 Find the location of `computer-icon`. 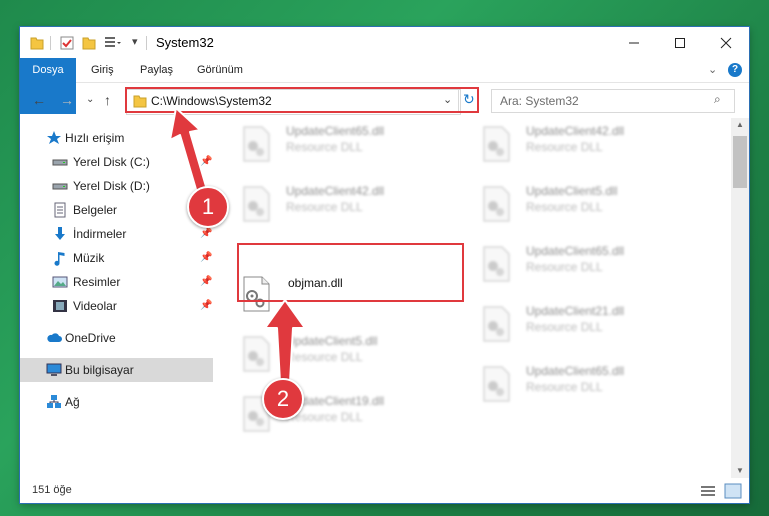

computer-icon is located at coordinates (54, 370).